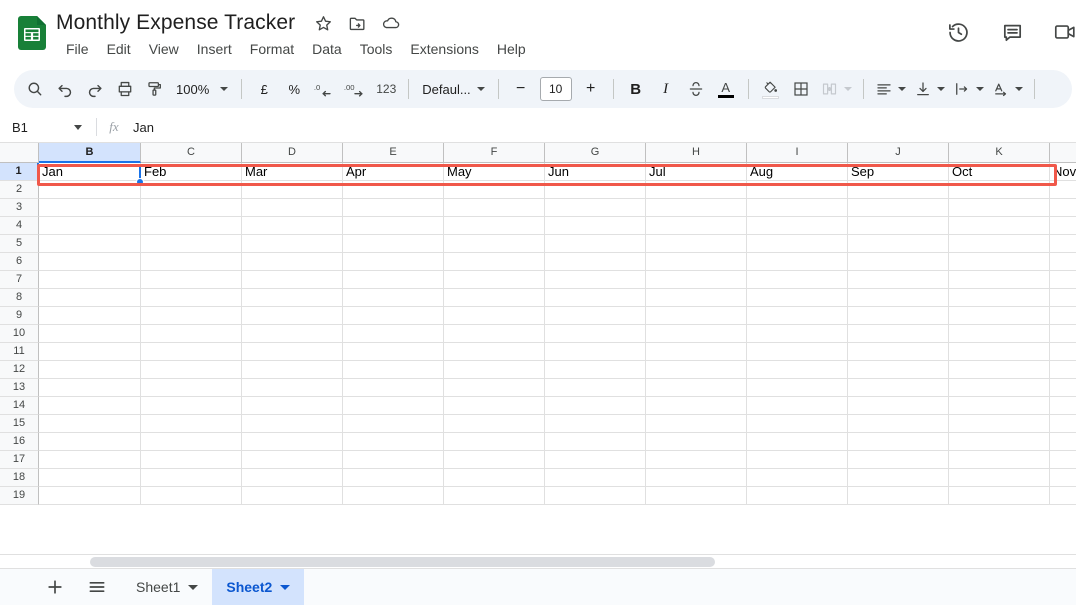 This screenshot has width=1076, height=605. I want to click on cell-D9, so click(292, 316).